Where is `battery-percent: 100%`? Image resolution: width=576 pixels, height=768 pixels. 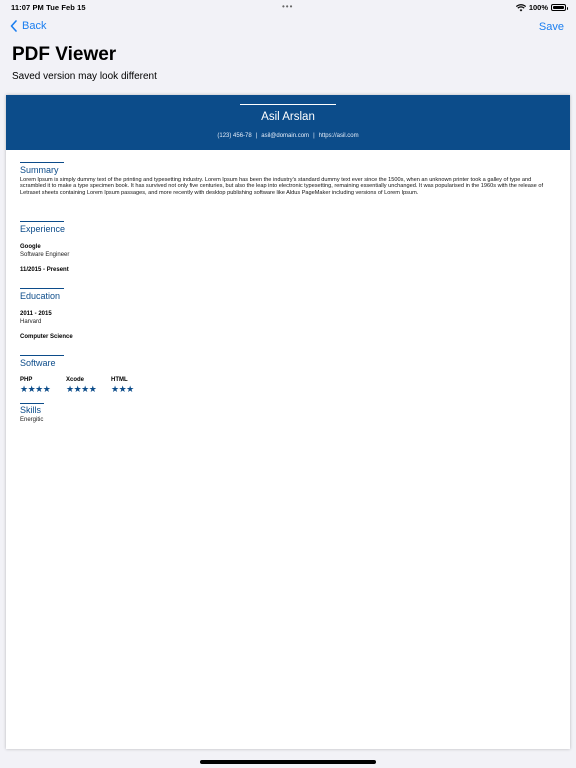
battery-percent: 100% is located at coordinates (538, 7).